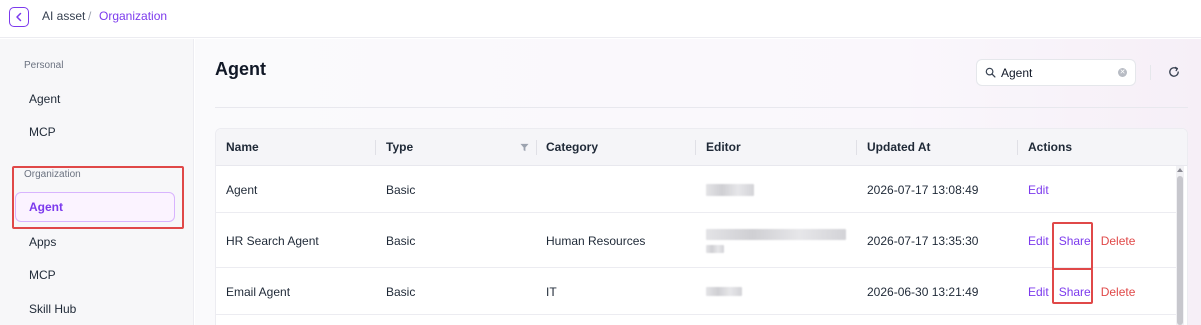 The height and width of the screenshot is (325, 1201). Describe the element at coordinates (95, 275) in the screenshot. I see `sidebar-item-org-mcp: MCP` at that location.